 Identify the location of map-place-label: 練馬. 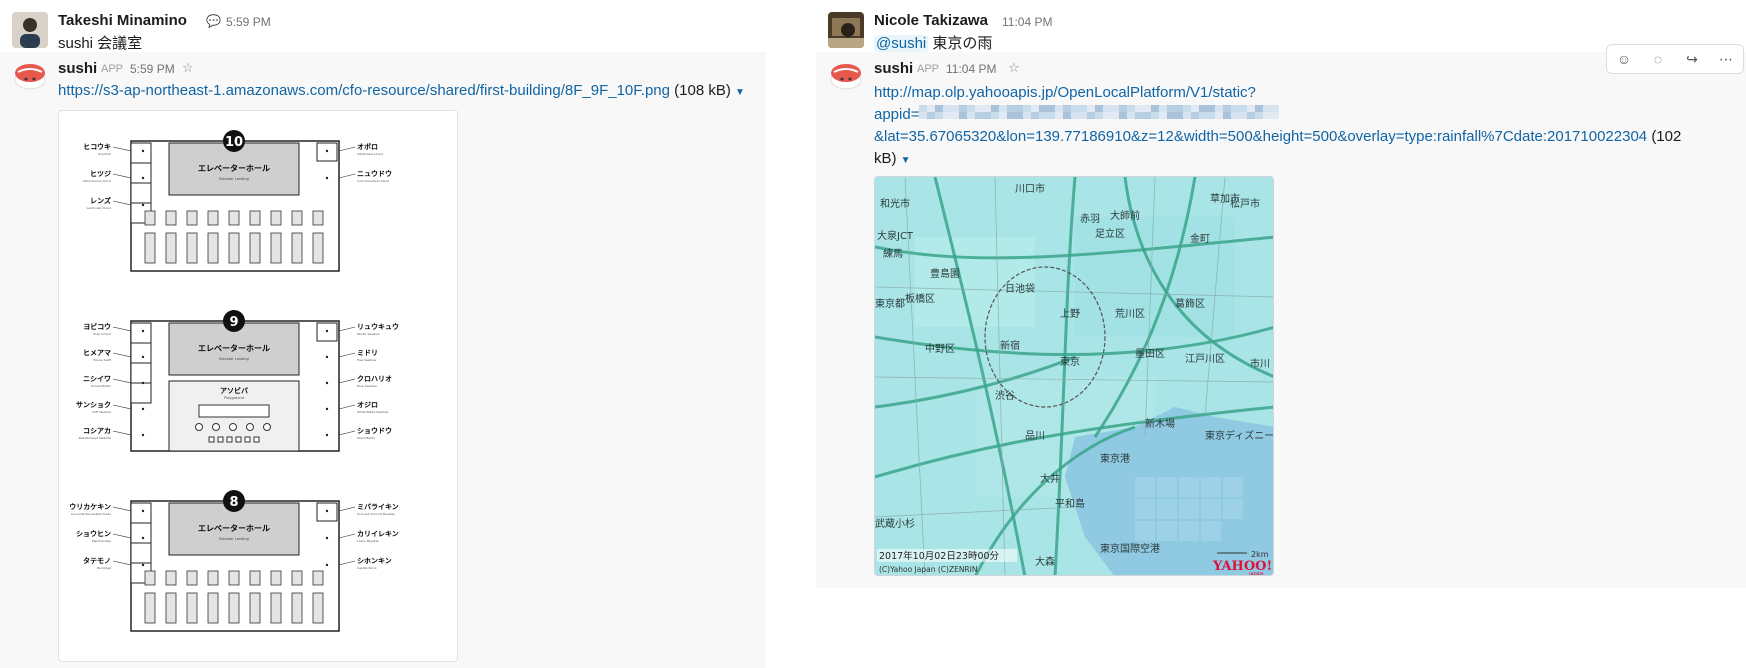
(893, 253).